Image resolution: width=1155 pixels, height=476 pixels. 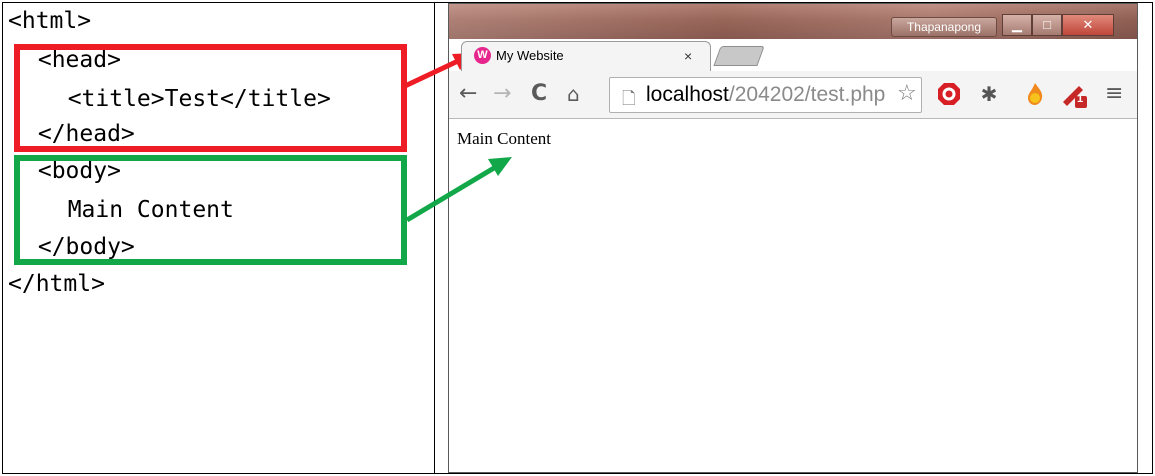 I want to click on new-tab-button, so click(x=739, y=56).